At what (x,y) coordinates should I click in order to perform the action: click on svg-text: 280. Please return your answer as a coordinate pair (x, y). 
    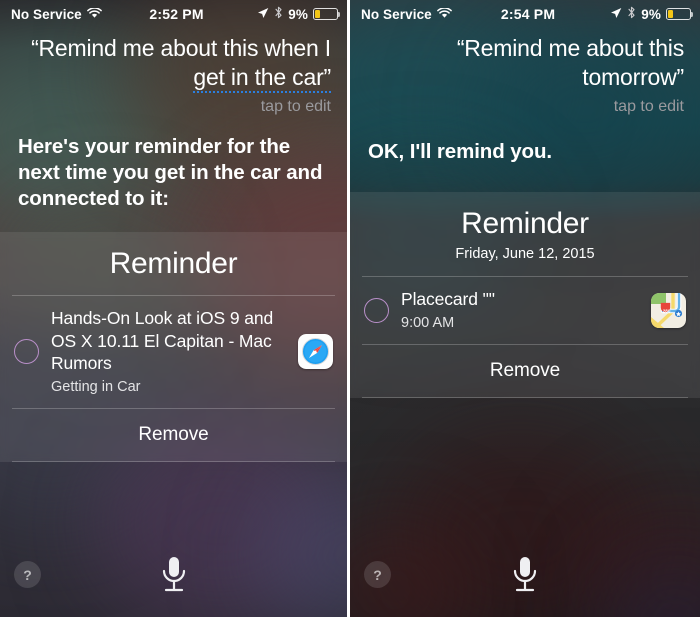
    Looking at the image, I should click on (667, 310).